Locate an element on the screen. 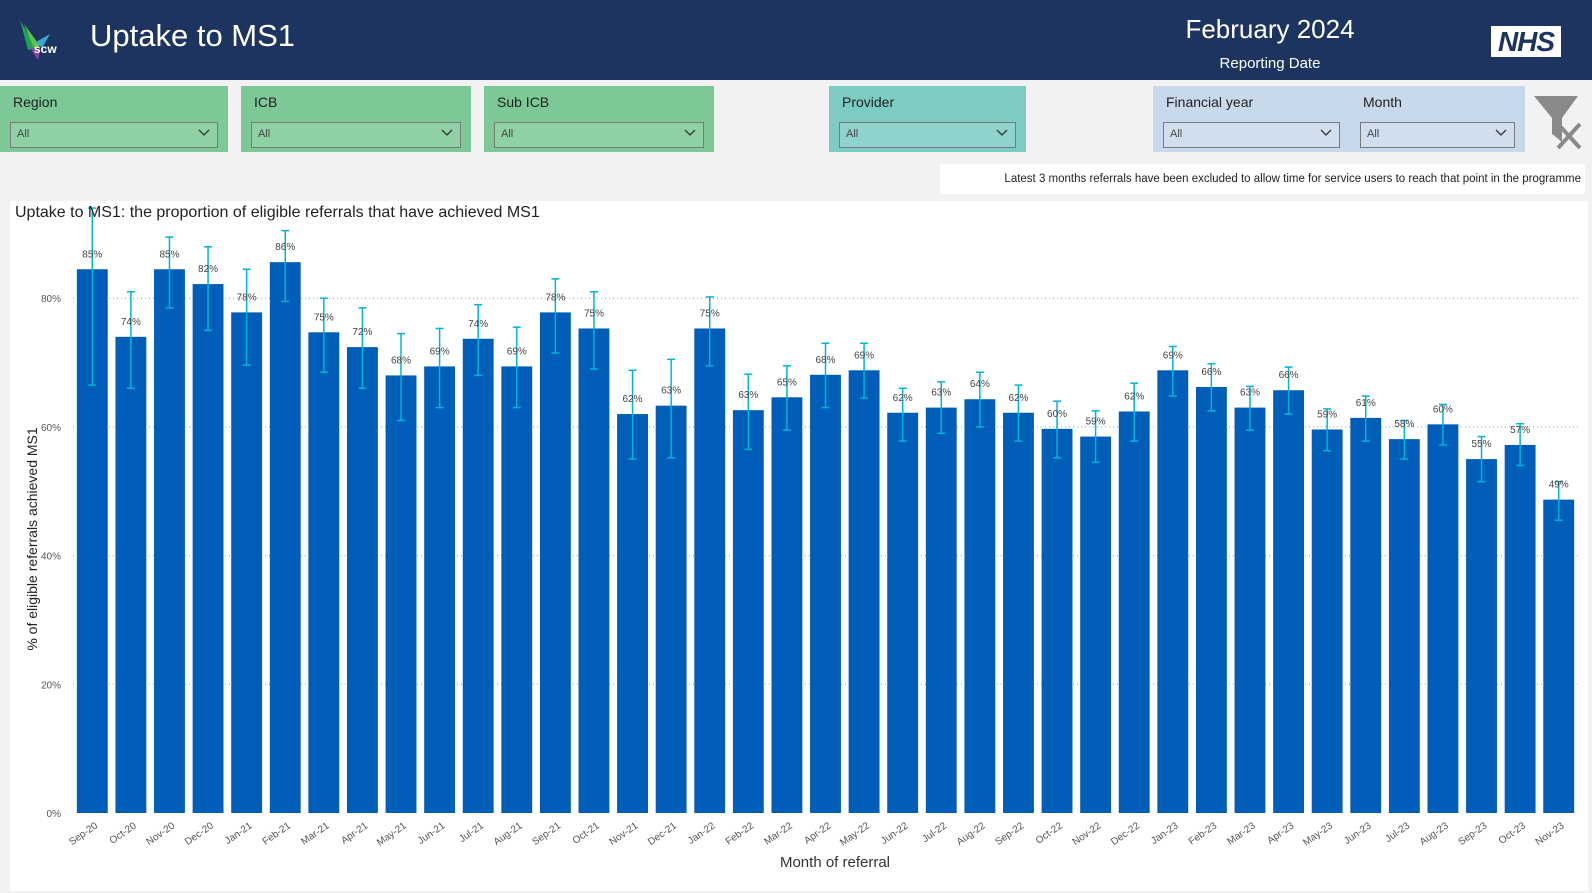 This screenshot has width=1592, height=893. y-tick-label: 20% is located at coordinates (51, 685).